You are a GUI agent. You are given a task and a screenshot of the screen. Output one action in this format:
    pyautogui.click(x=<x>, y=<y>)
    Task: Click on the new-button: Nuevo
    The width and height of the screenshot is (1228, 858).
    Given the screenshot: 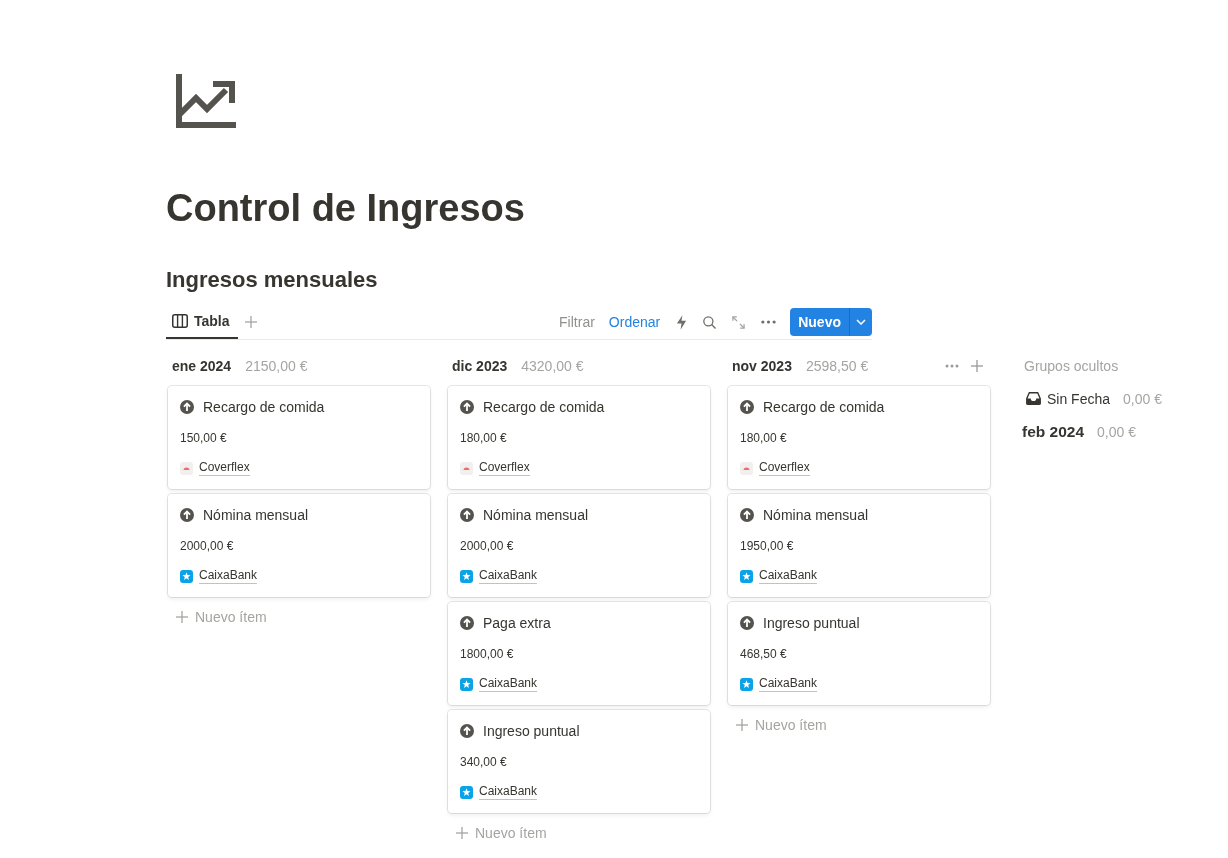 What is the action you would take?
    pyautogui.click(x=819, y=322)
    